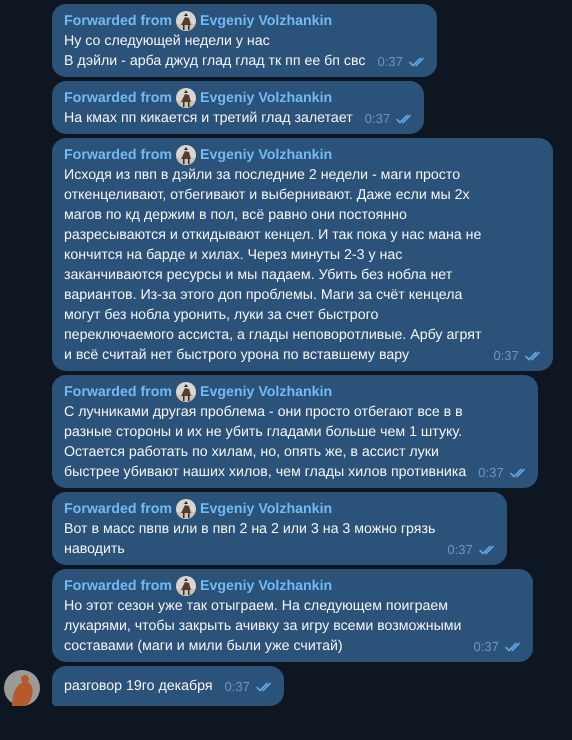 The width and height of the screenshot is (572, 740). What do you see at coordinates (138, 686) in the screenshot?
I see `message-text: разговор 19го декабря` at bounding box center [138, 686].